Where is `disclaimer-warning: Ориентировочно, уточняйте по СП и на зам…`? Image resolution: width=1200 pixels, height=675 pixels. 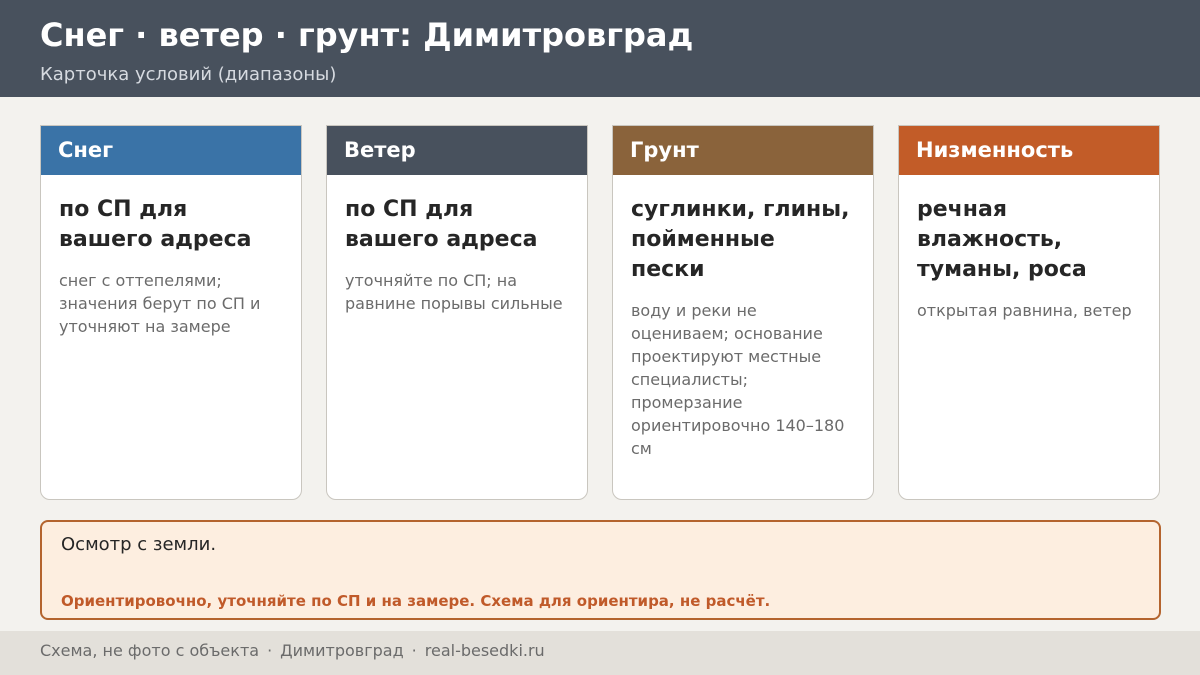
disclaimer-warning: Ориентировочно, уточняйте по СП и на зам… is located at coordinates (416, 601).